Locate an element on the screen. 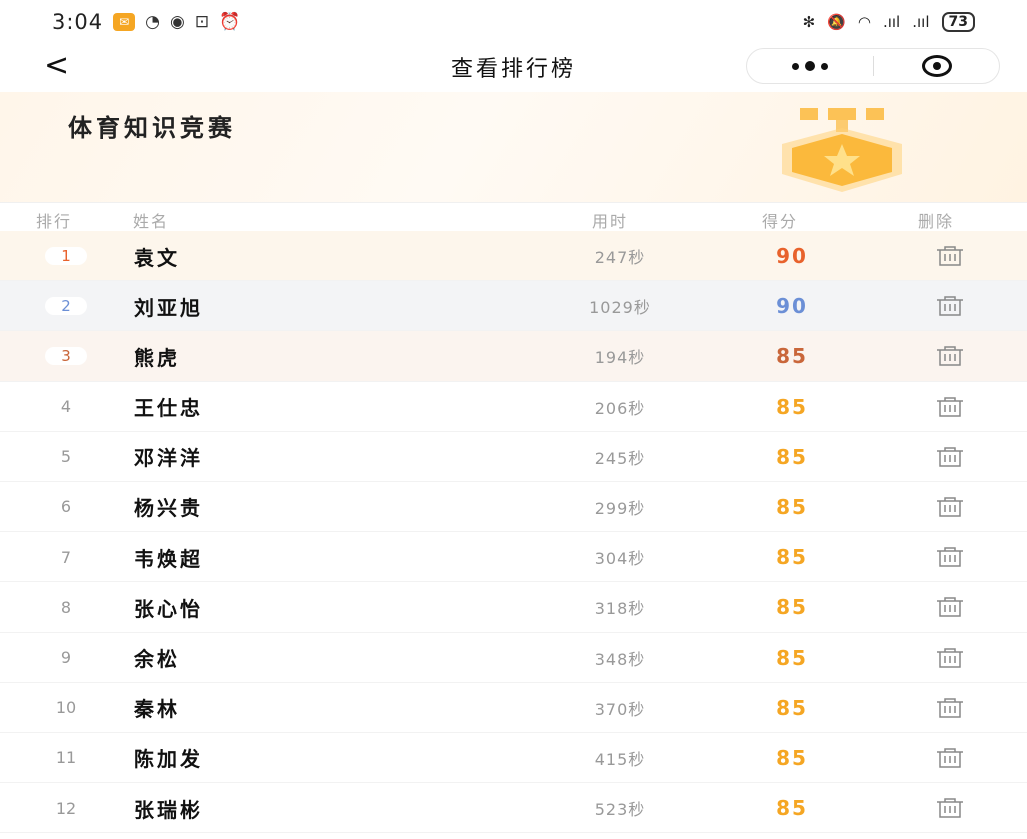 The width and height of the screenshot is (1027, 839). table-row: 3 熊虎 194秒 85 is located at coordinates (513, 356).